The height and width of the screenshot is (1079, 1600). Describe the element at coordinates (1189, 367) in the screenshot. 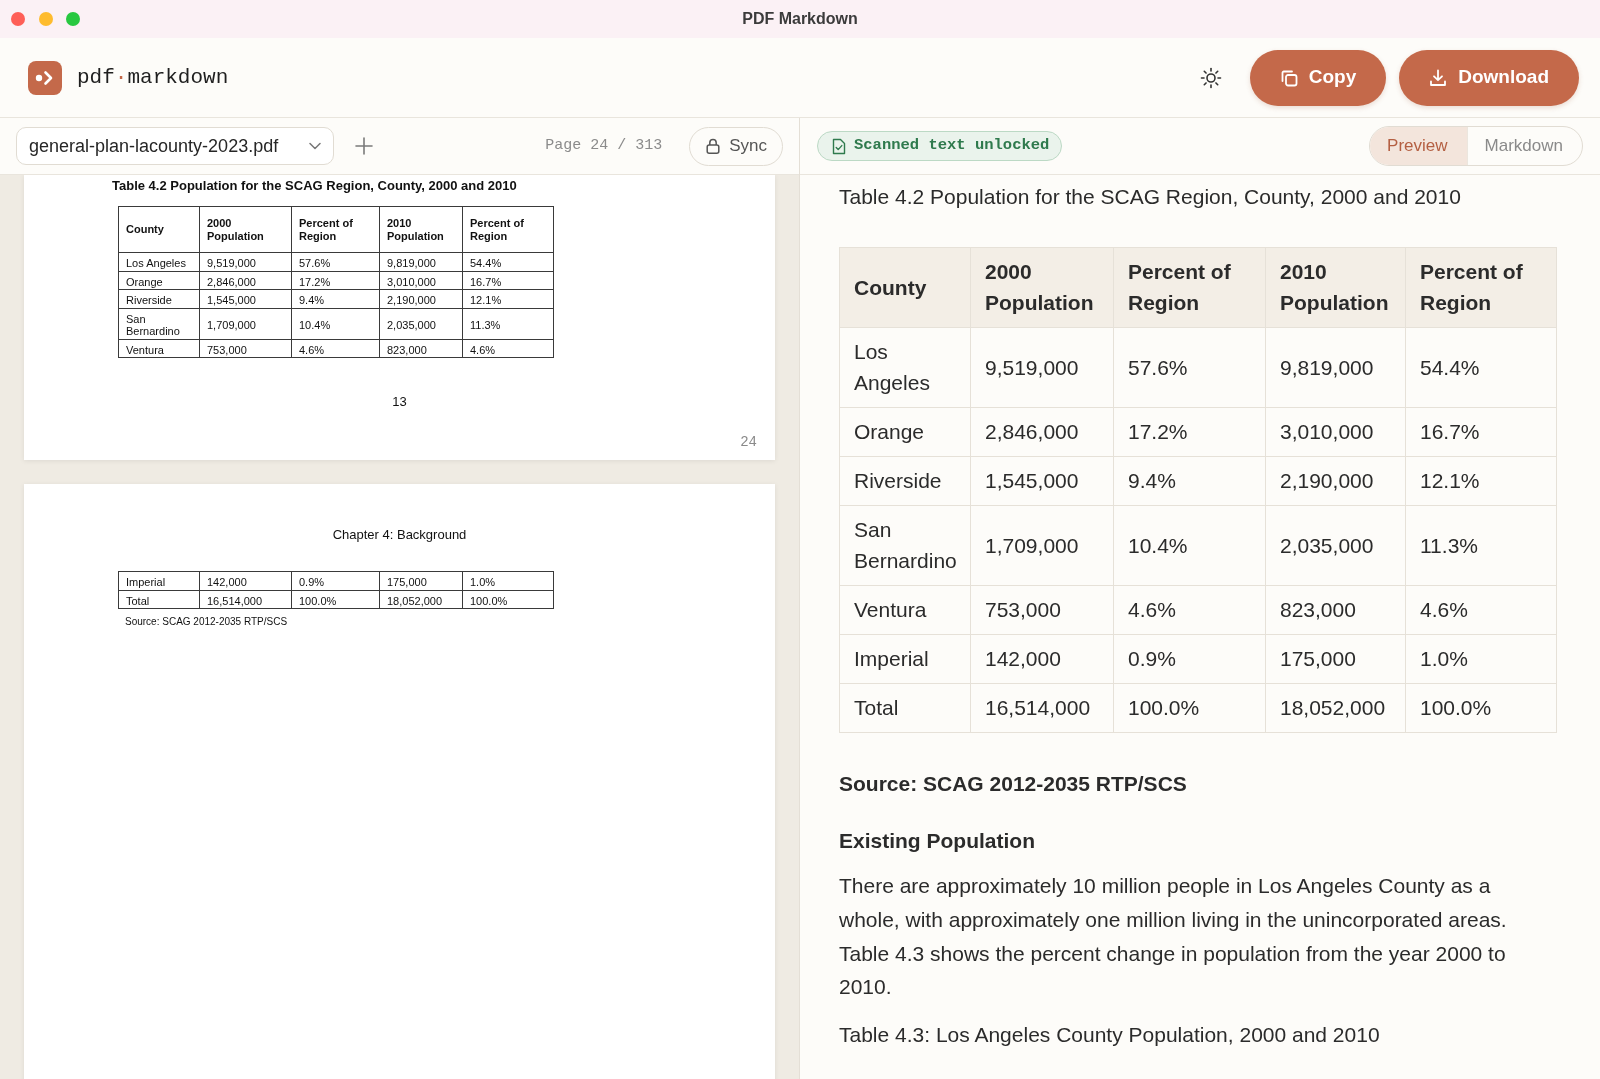

I see `table-cell: 57.6%` at that location.